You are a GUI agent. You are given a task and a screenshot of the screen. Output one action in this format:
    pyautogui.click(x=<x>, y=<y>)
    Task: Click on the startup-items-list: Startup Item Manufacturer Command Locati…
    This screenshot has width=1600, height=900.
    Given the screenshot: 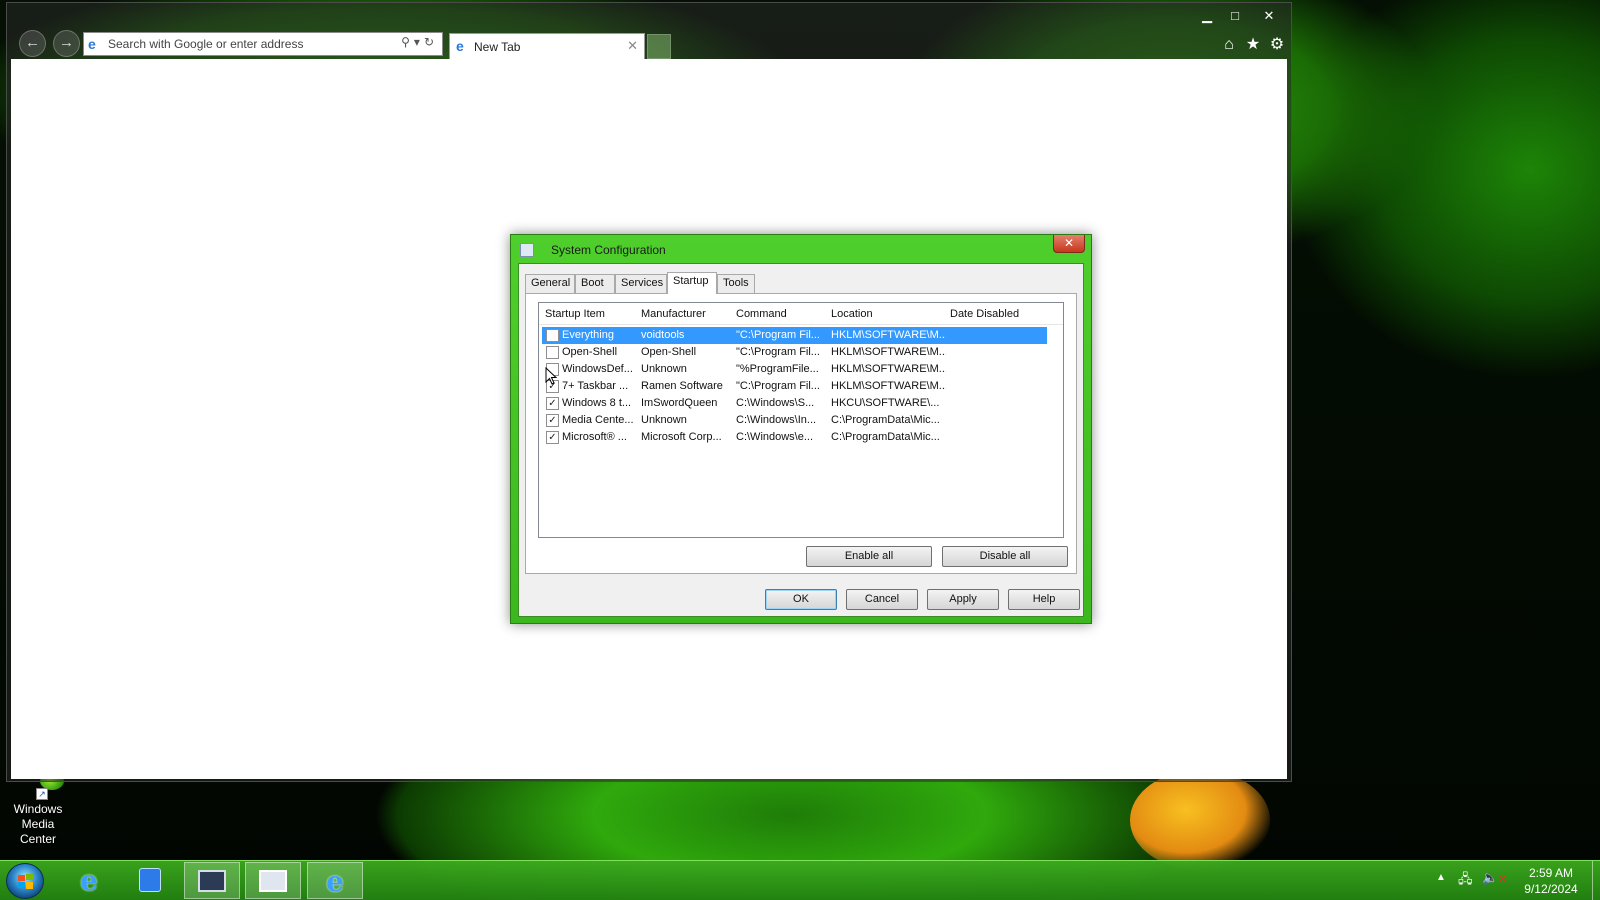 What is the action you would take?
    pyautogui.click(x=801, y=420)
    